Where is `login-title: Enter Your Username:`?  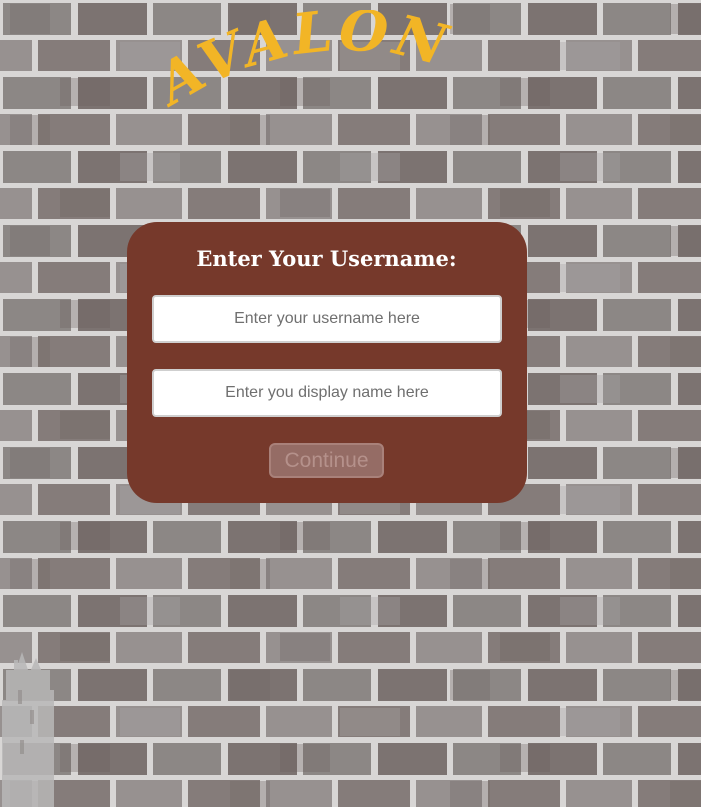
login-title: Enter Your Username: is located at coordinates (326, 258).